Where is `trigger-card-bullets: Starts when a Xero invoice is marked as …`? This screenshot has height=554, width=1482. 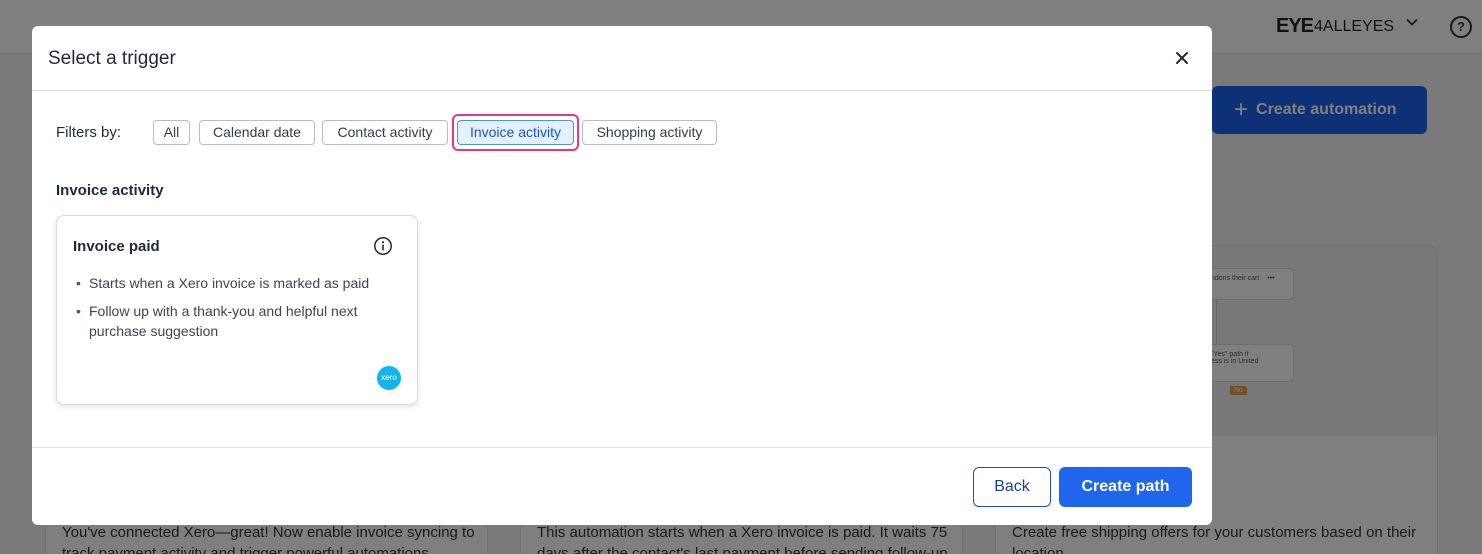 trigger-card-bullets: Starts when a Xero invoice is marked as … is located at coordinates (240, 311).